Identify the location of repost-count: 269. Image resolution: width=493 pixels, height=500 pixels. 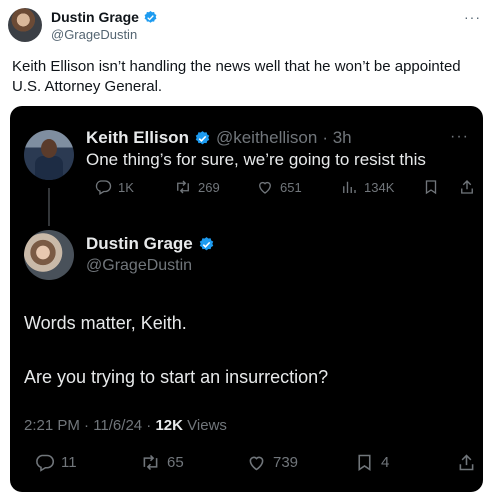
(209, 187).